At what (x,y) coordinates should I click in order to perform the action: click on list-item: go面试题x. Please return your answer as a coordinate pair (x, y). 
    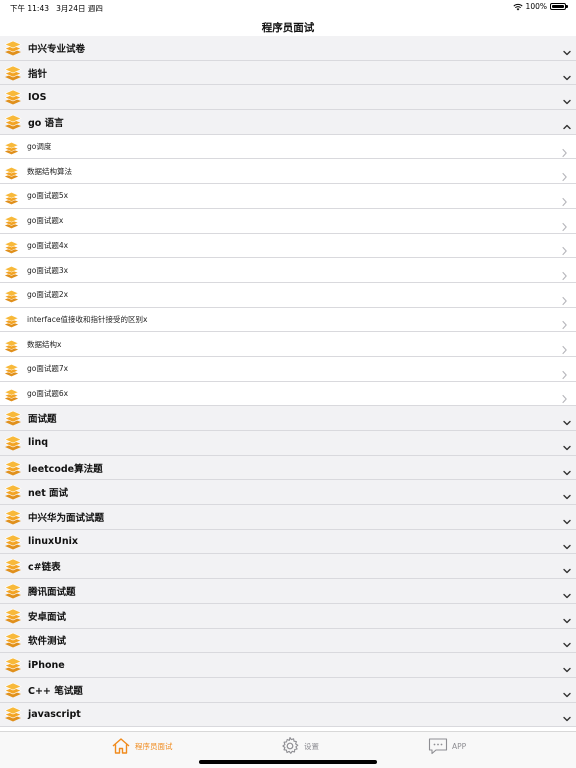
    Looking at the image, I should click on (288, 221).